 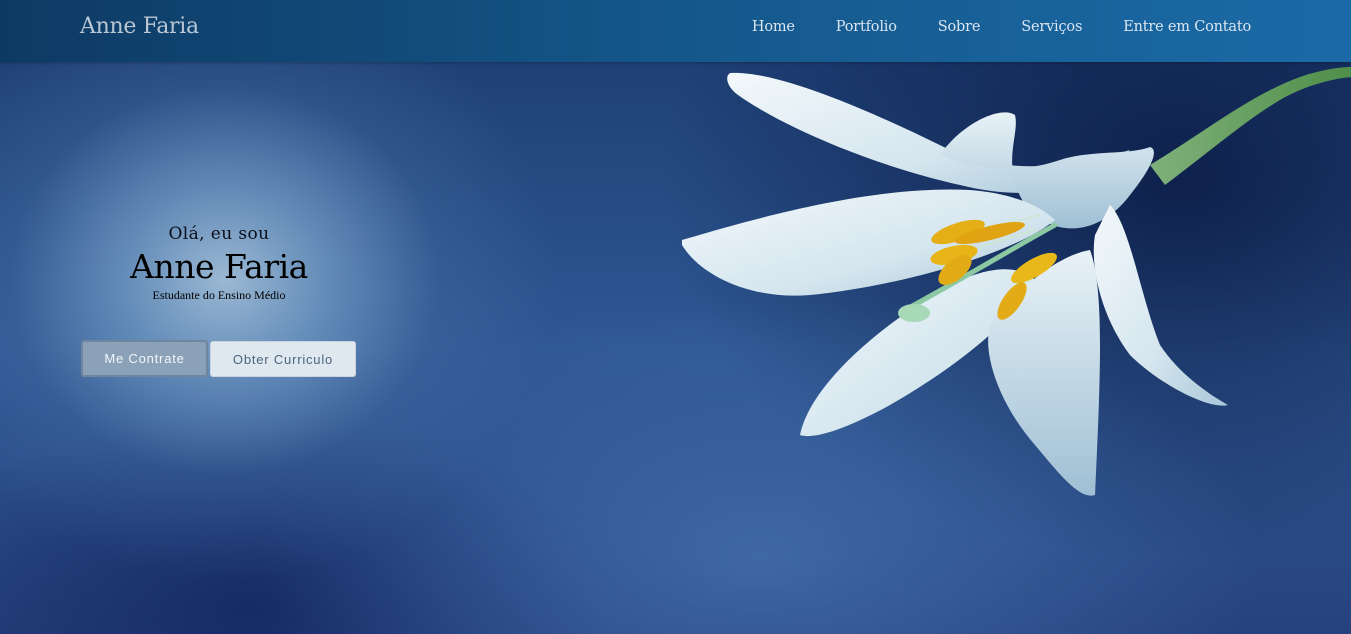 I want to click on get-resume-button: Obter Curriculo, so click(x=283, y=359).